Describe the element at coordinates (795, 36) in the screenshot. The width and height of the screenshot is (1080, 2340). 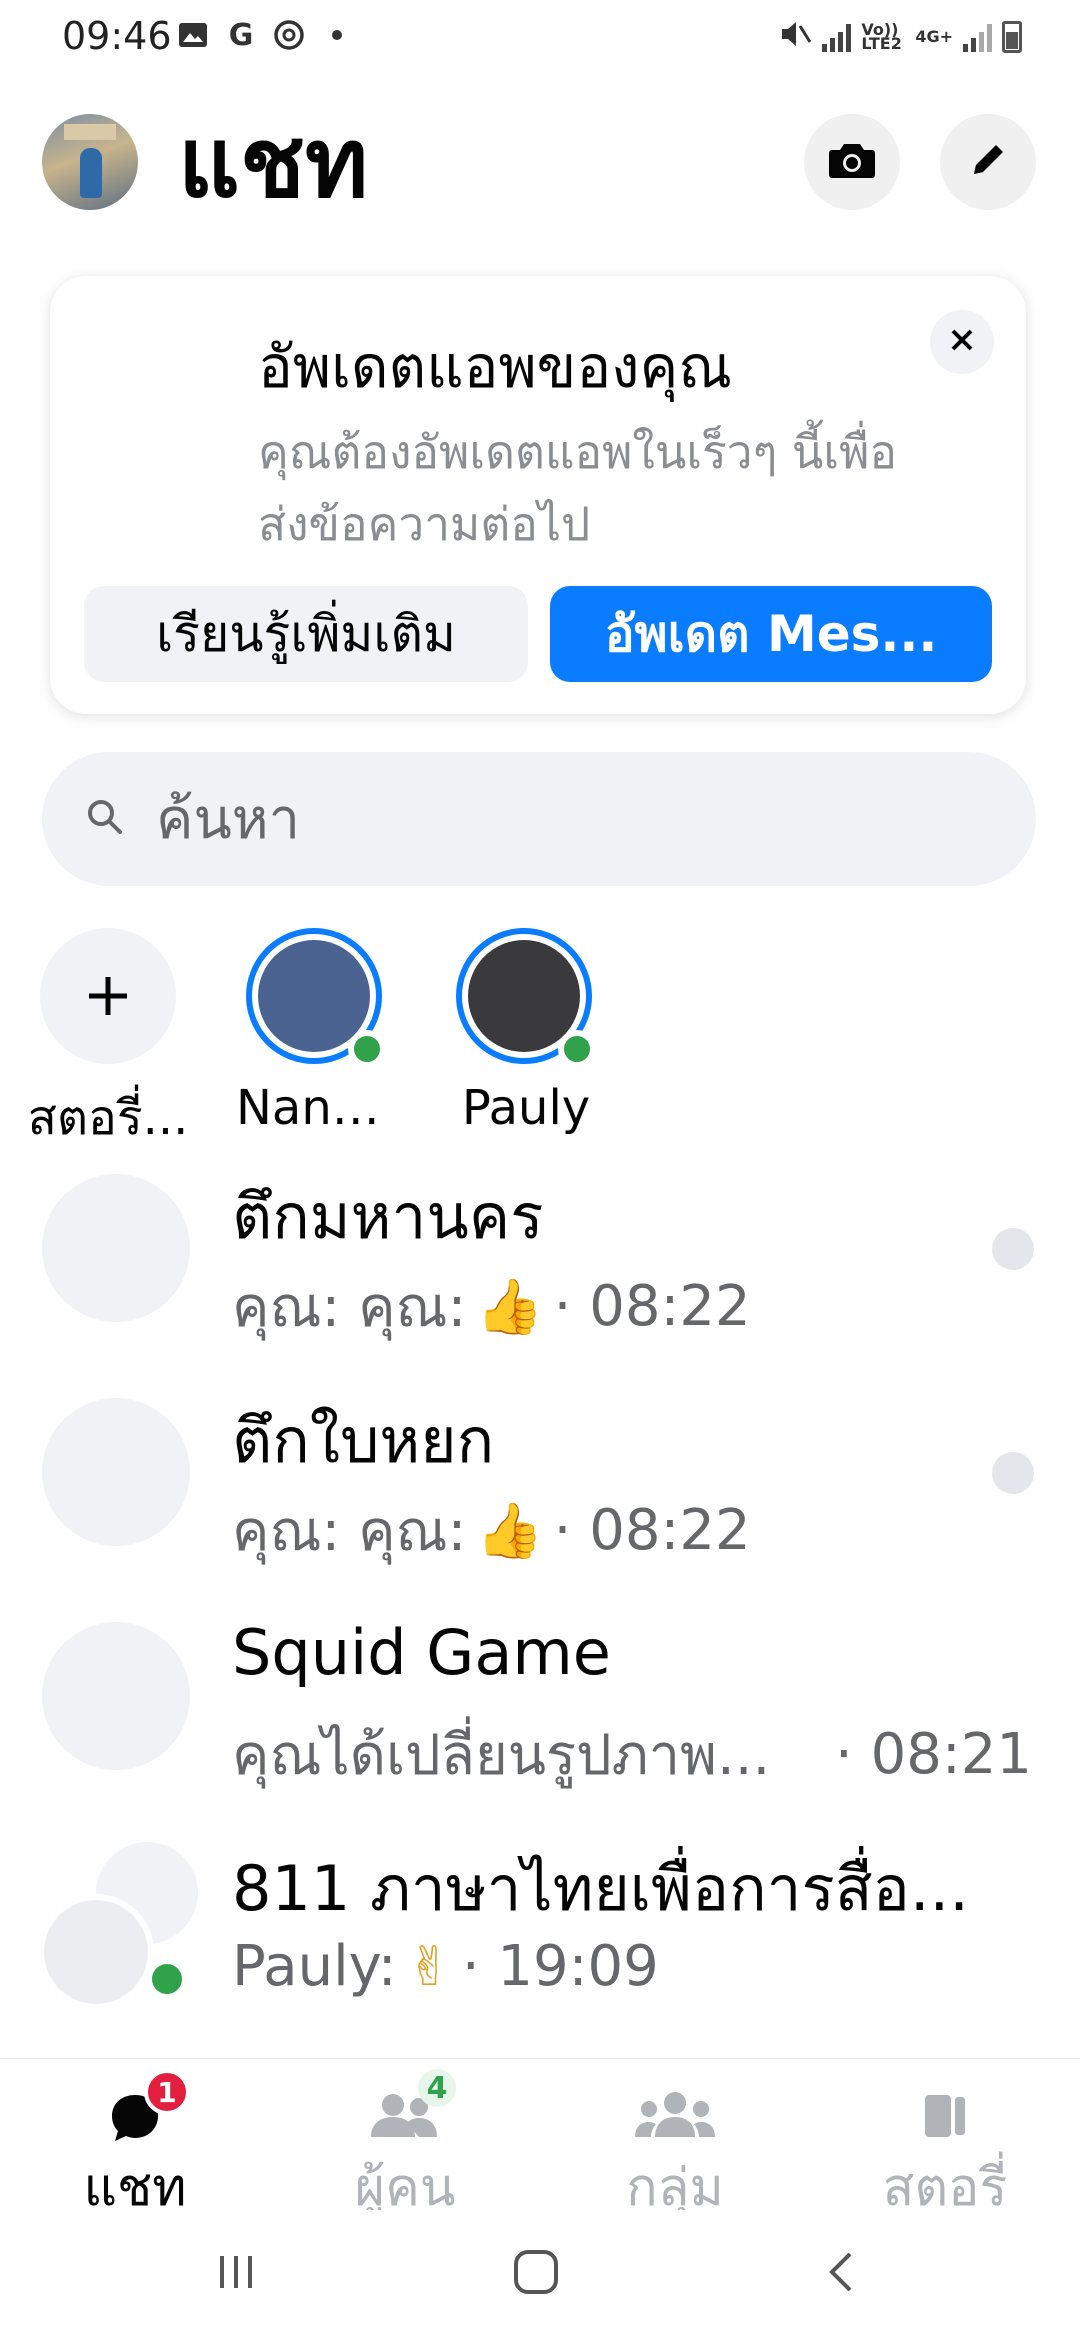
I see `mute-icon` at that location.